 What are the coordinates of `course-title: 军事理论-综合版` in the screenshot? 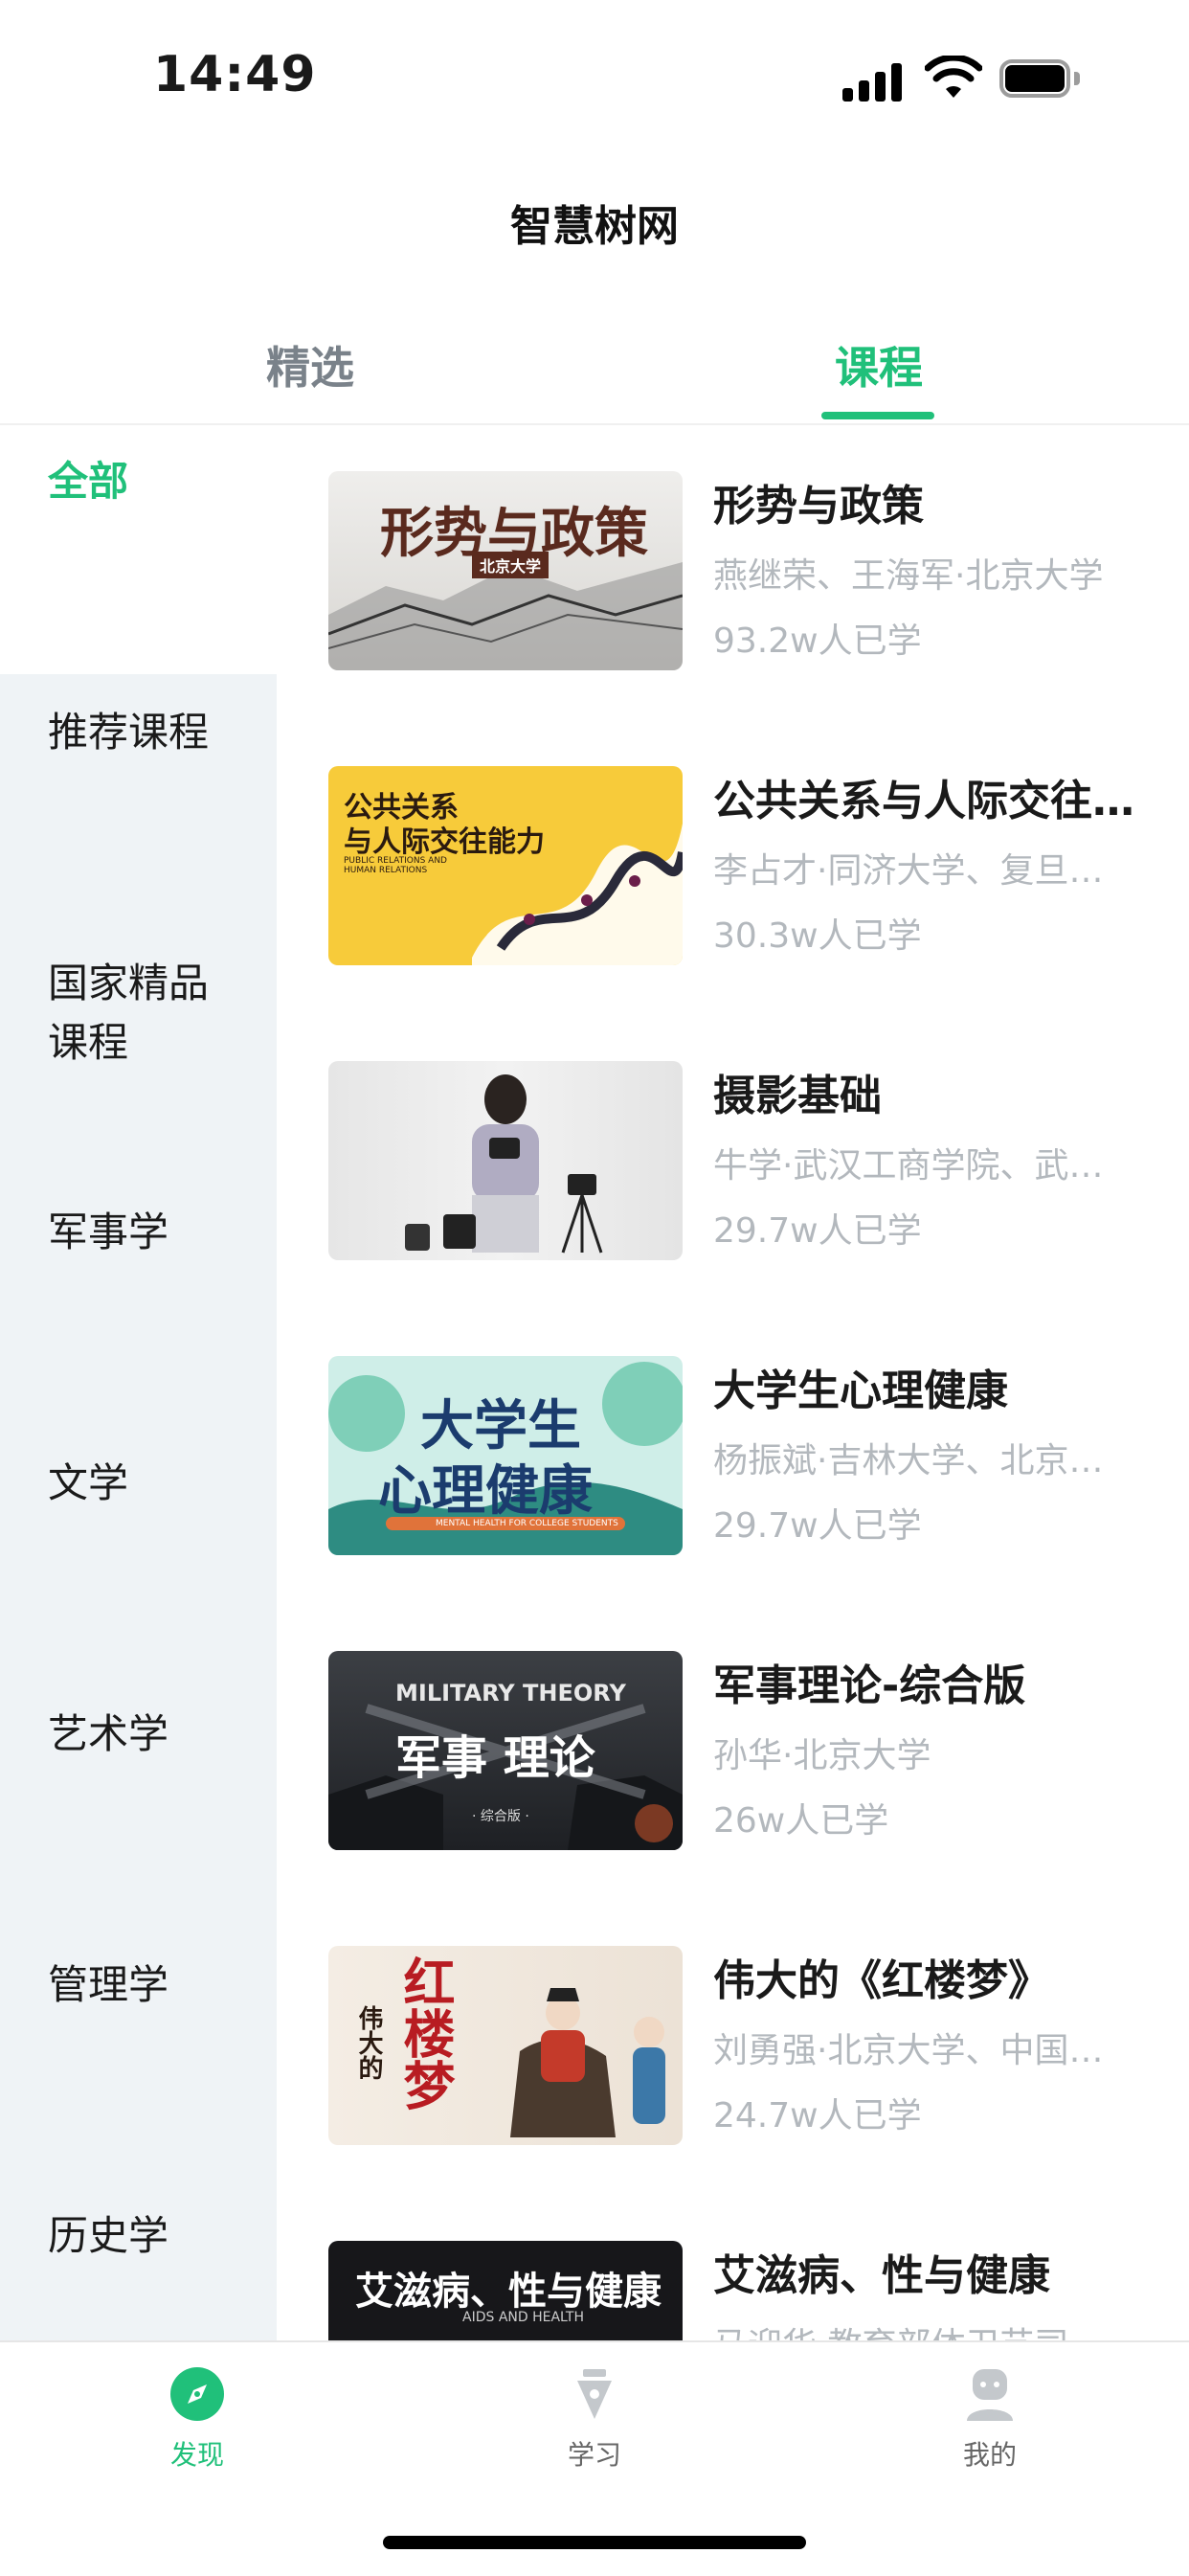 It's located at (869, 1685).